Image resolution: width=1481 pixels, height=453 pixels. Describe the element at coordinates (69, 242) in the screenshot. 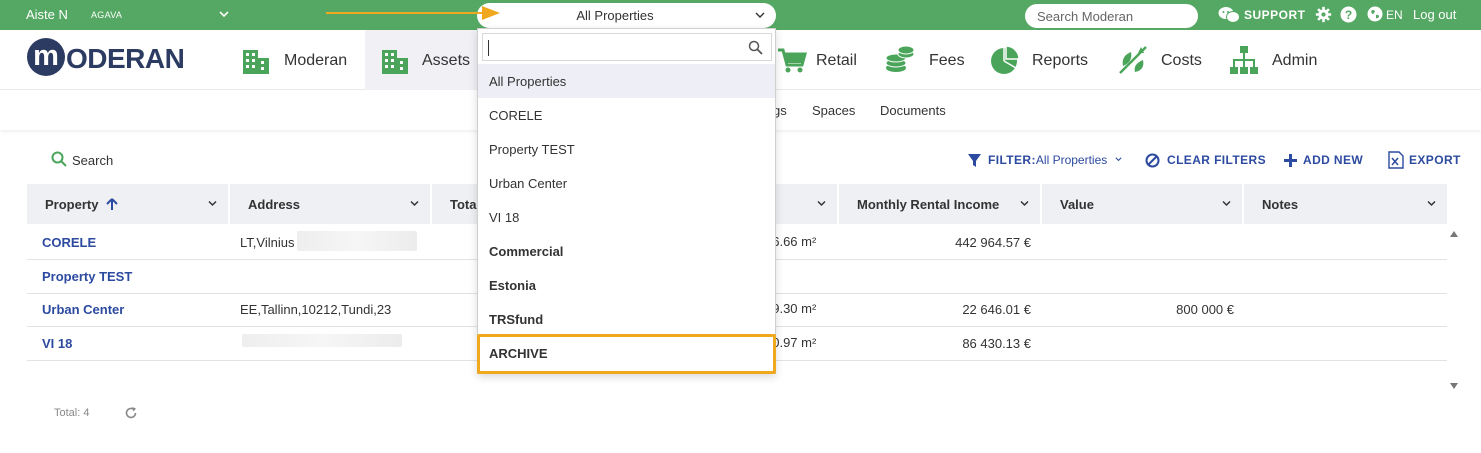

I see `property-link: CORELE` at that location.